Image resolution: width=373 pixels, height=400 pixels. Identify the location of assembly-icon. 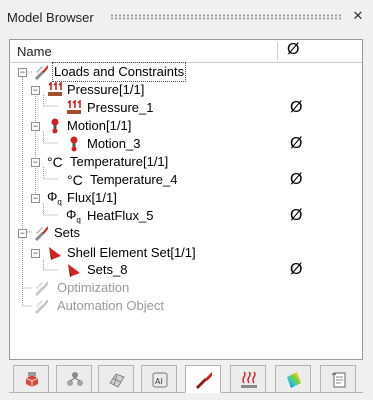
(75, 379).